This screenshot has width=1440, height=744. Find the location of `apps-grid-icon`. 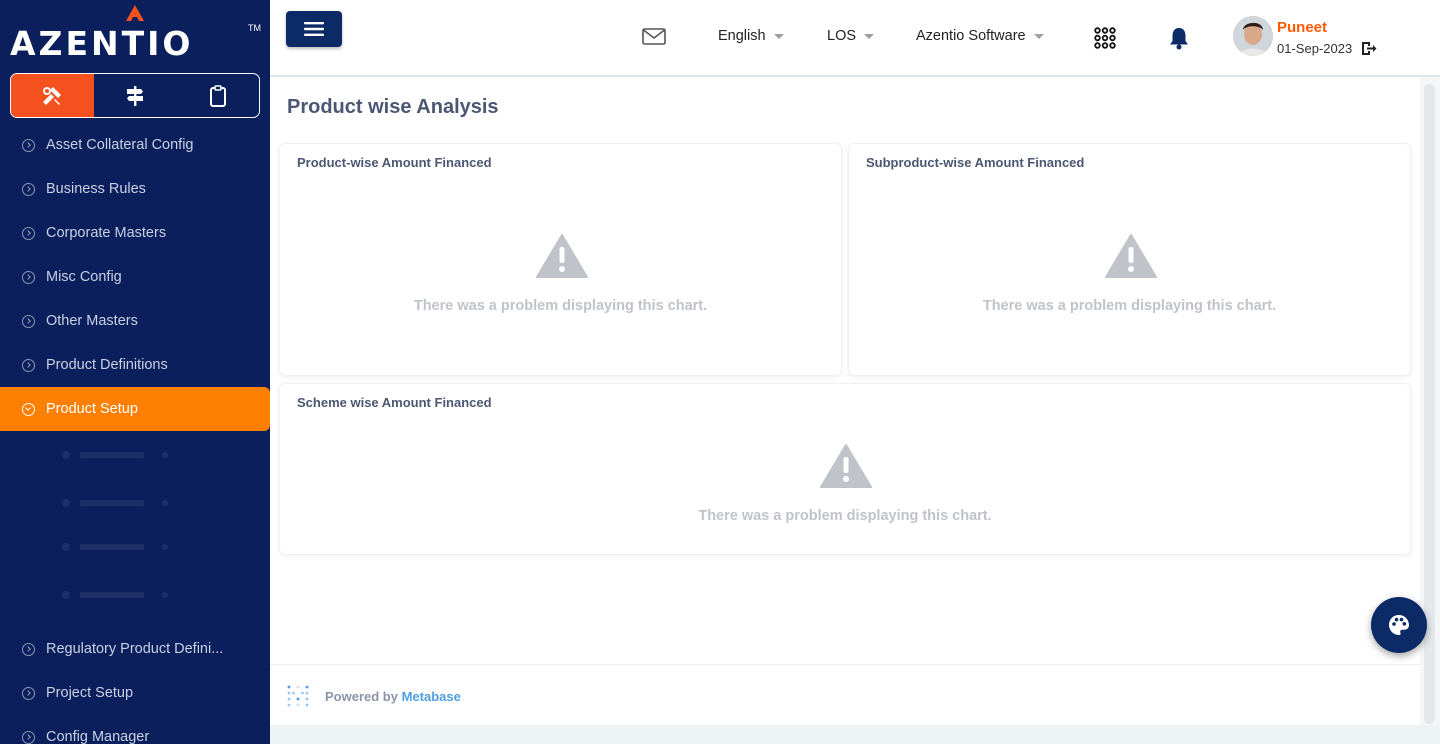

apps-grid-icon is located at coordinates (1105, 38).